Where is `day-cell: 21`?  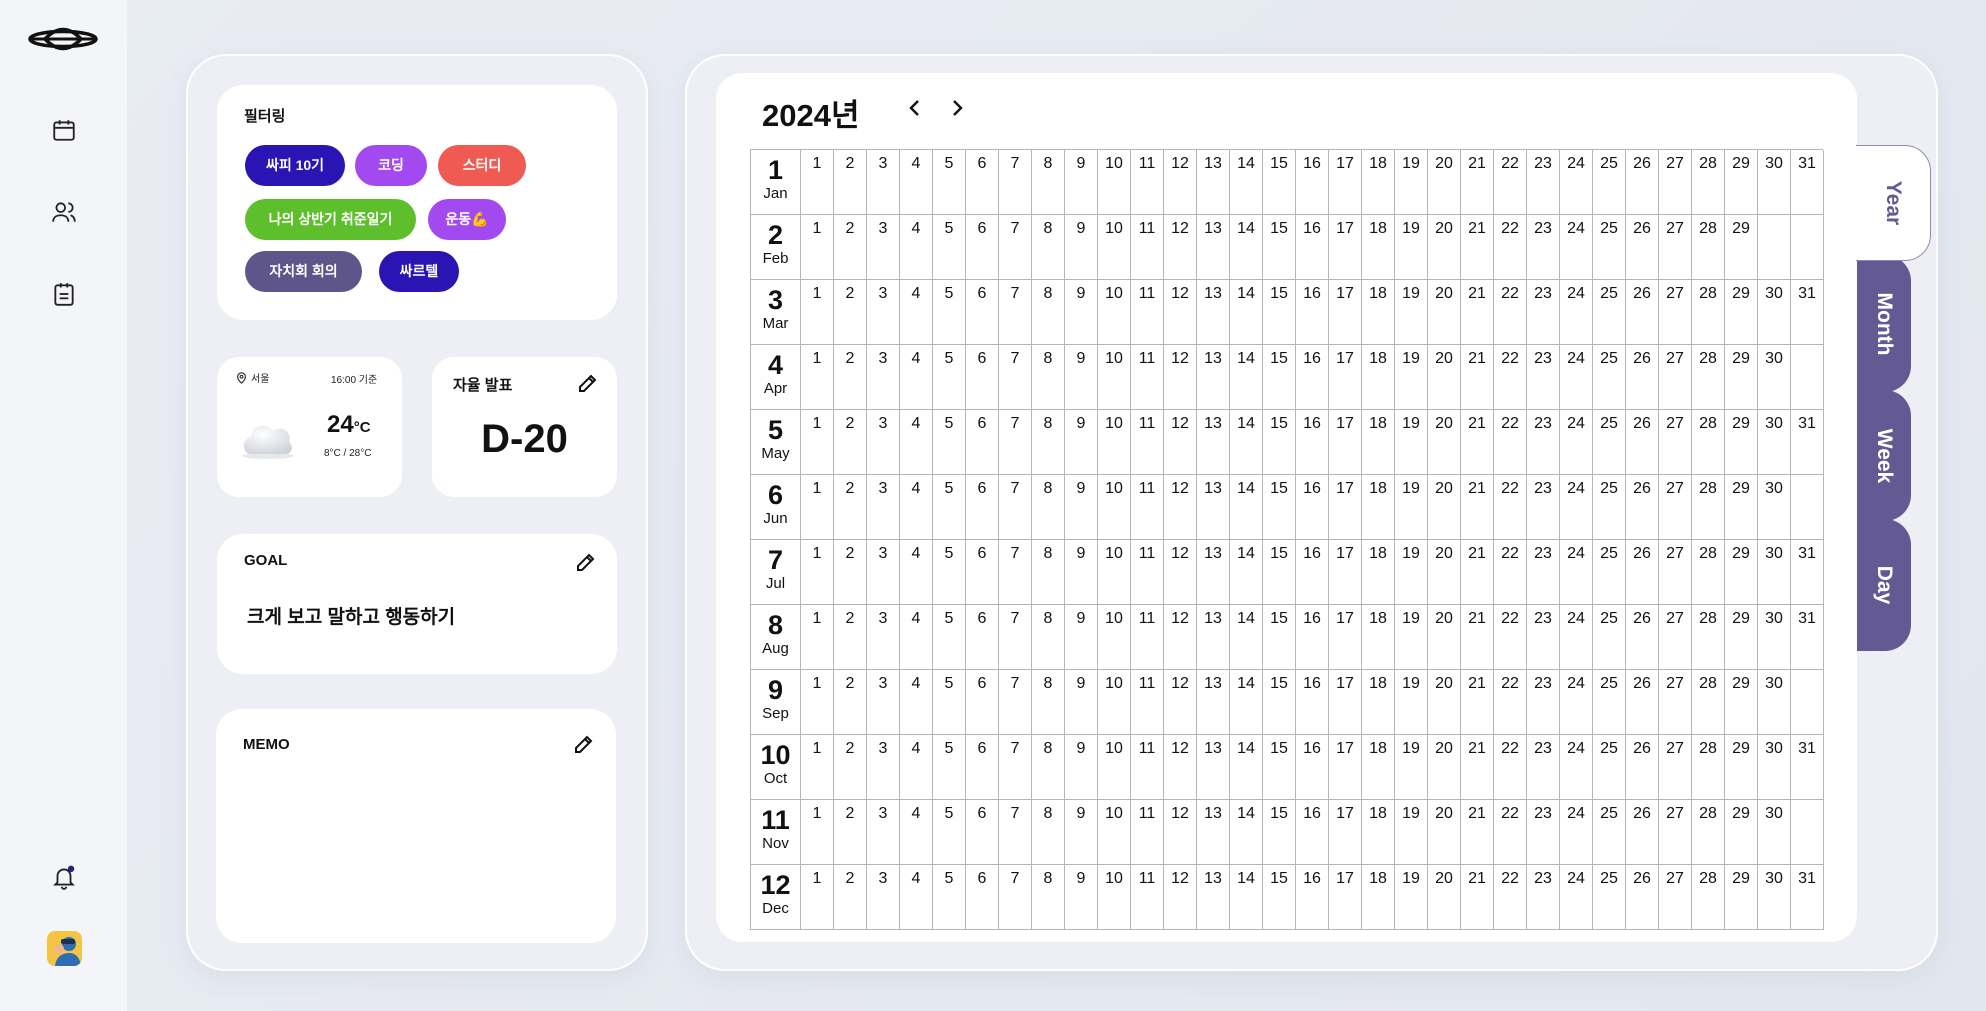 day-cell: 21 is located at coordinates (1477, 572).